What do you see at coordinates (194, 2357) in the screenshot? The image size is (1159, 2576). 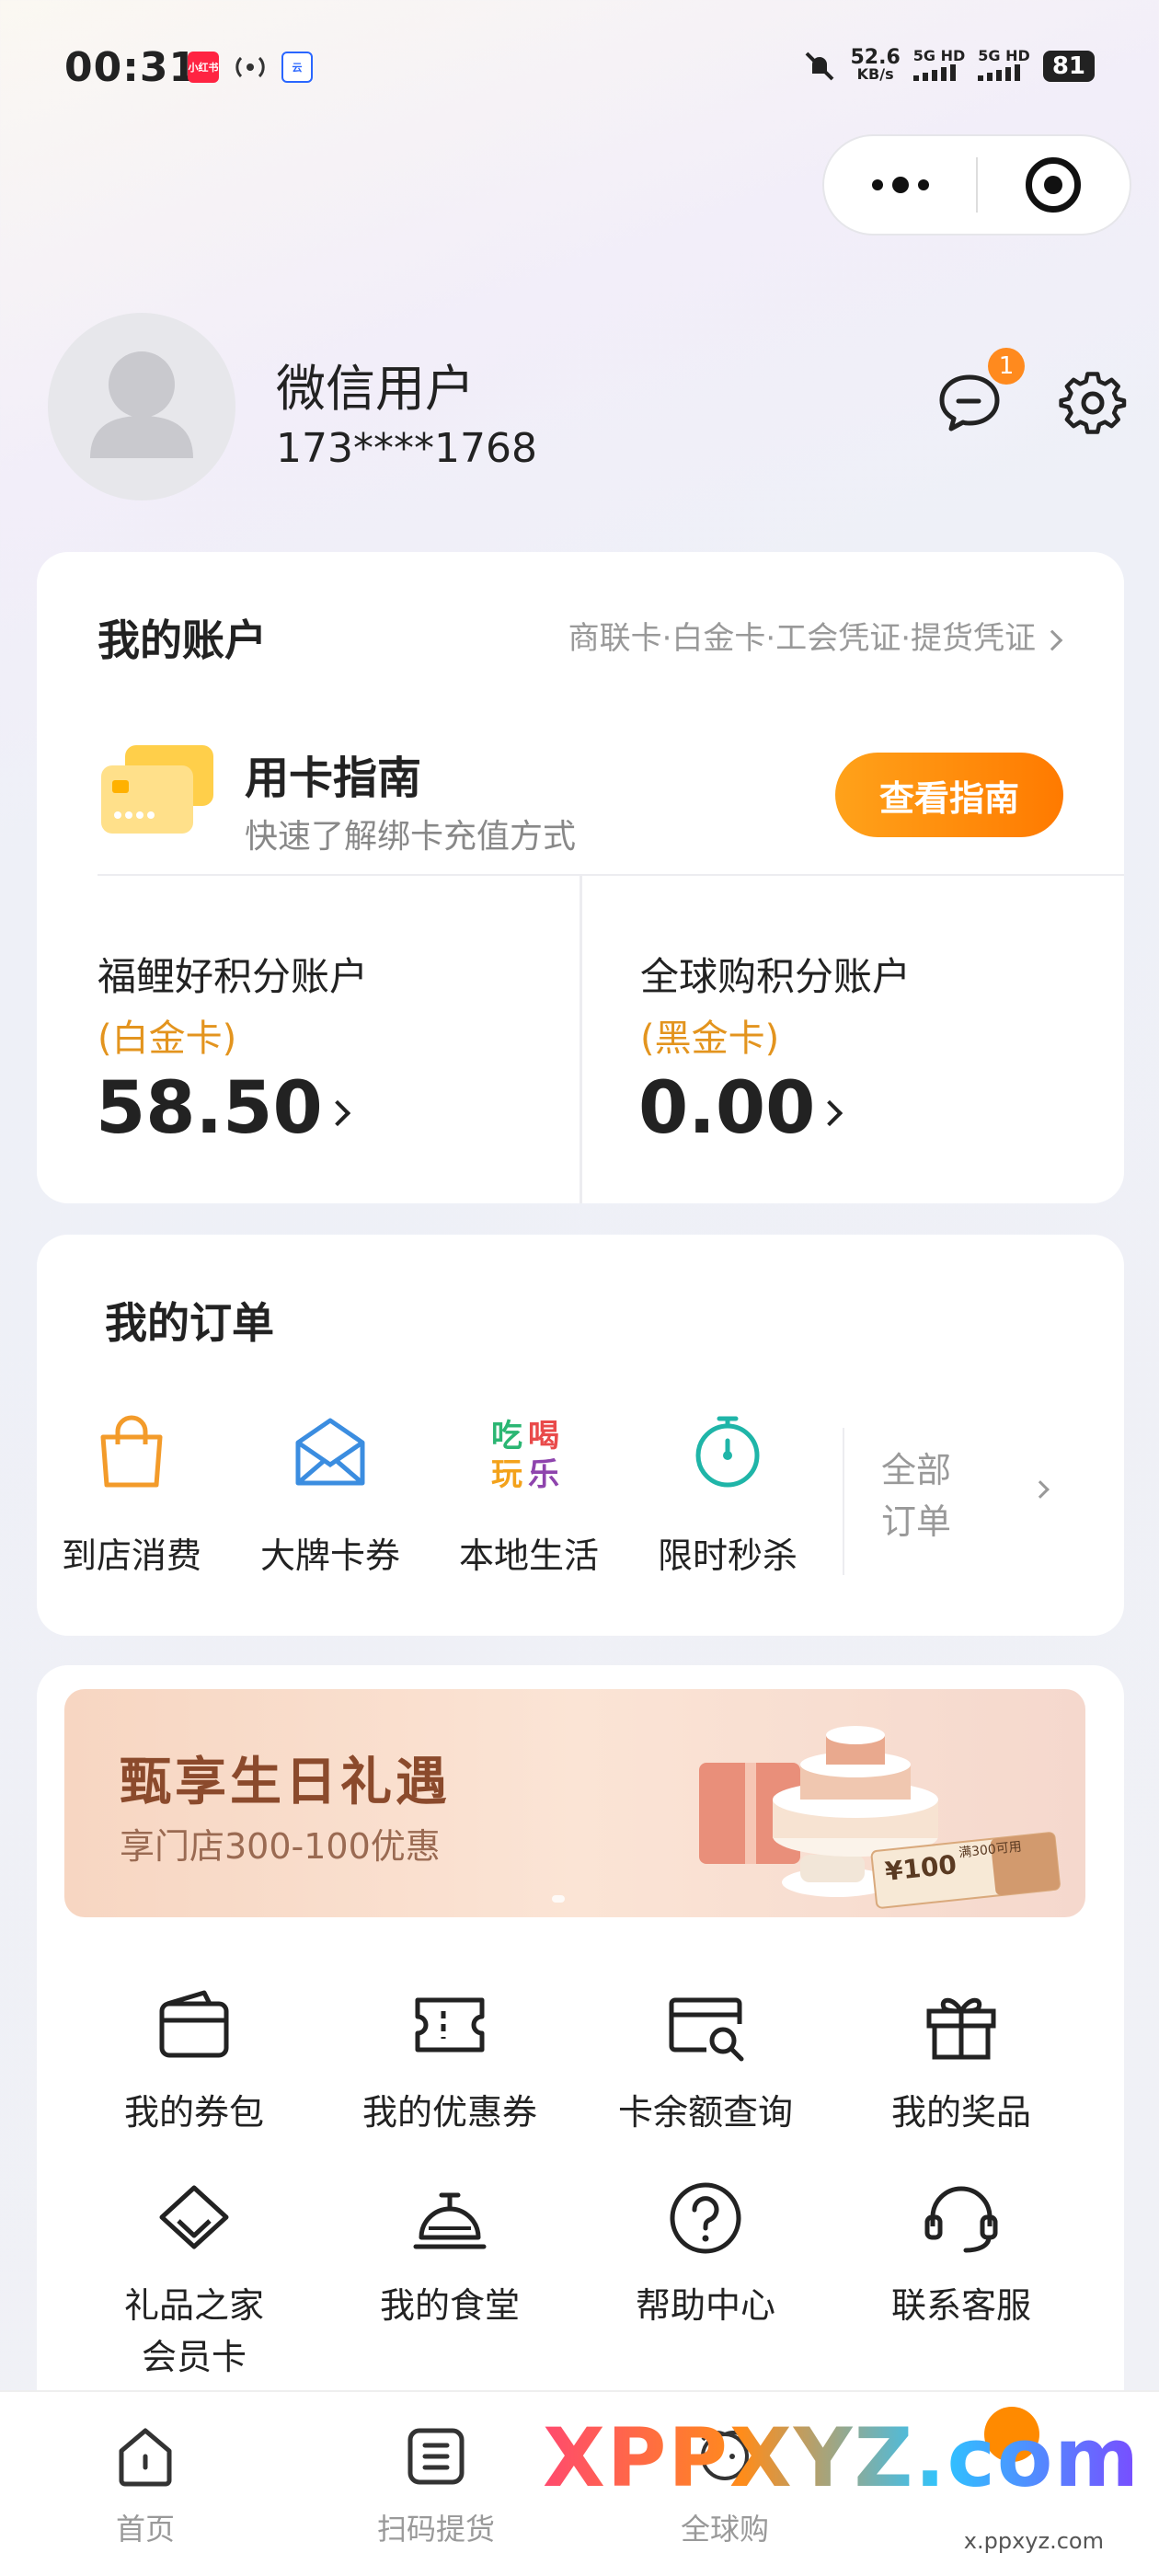 I see `service-label-line: 会员卡` at bounding box center [194, 2357].